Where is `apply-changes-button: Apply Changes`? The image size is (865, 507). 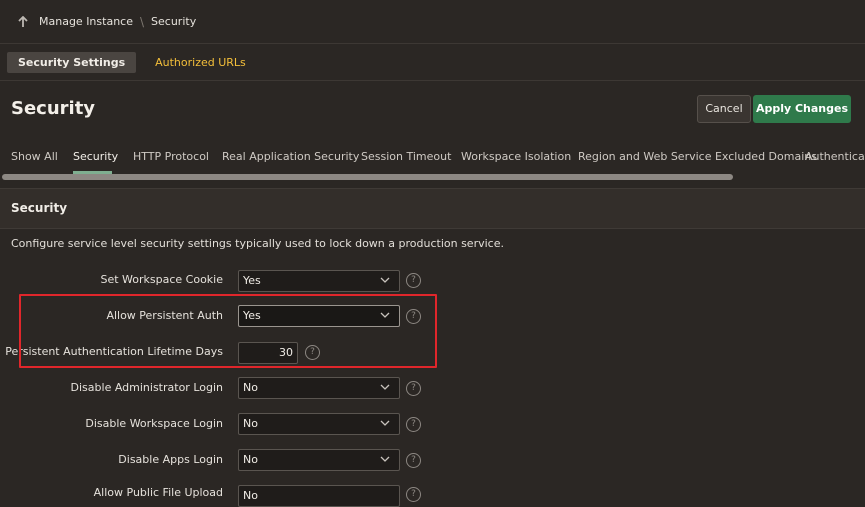
apply-changes-button: Apply Changes is located at coordinates (802, 109).